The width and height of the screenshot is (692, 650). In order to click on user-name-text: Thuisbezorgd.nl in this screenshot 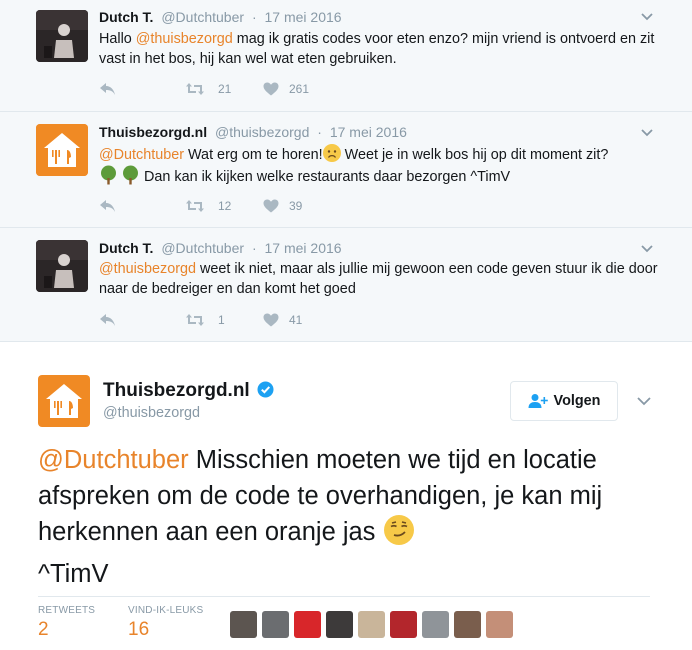, I will do `click(176, 390)`.